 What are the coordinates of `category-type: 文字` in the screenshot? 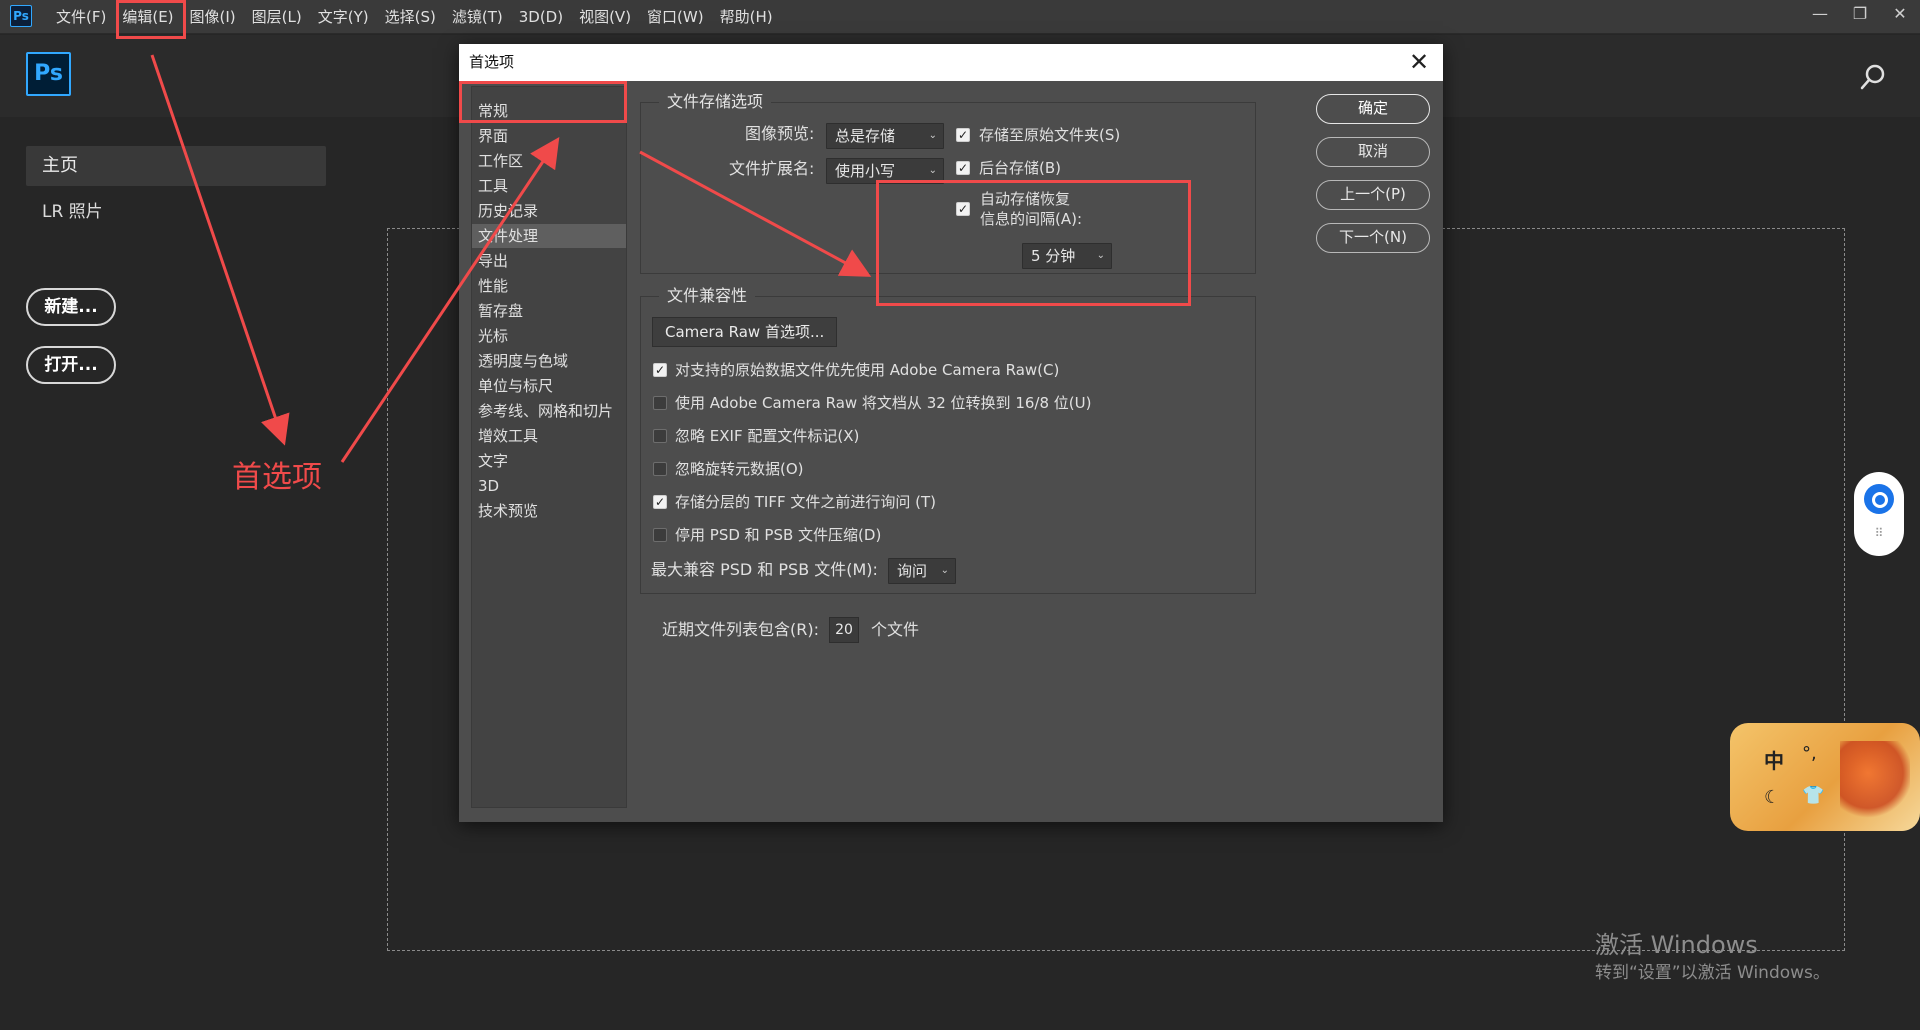 It's located at (549, 461).